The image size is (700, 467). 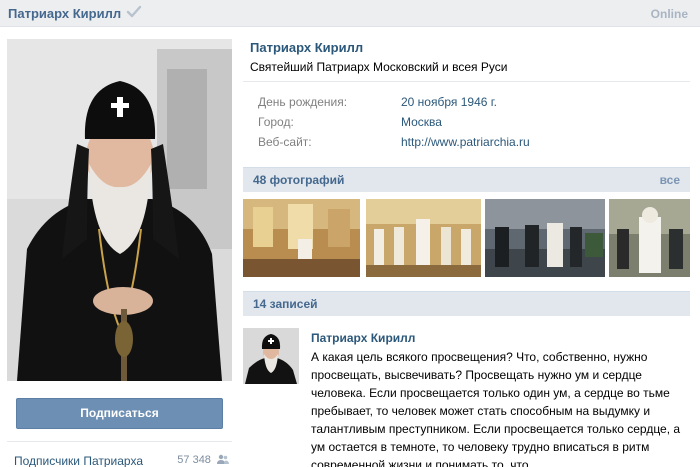 What do you see at coordinates (670, 180) in the screenshot?
I see `photos-all-link: все` at bounding box center [670, 180].